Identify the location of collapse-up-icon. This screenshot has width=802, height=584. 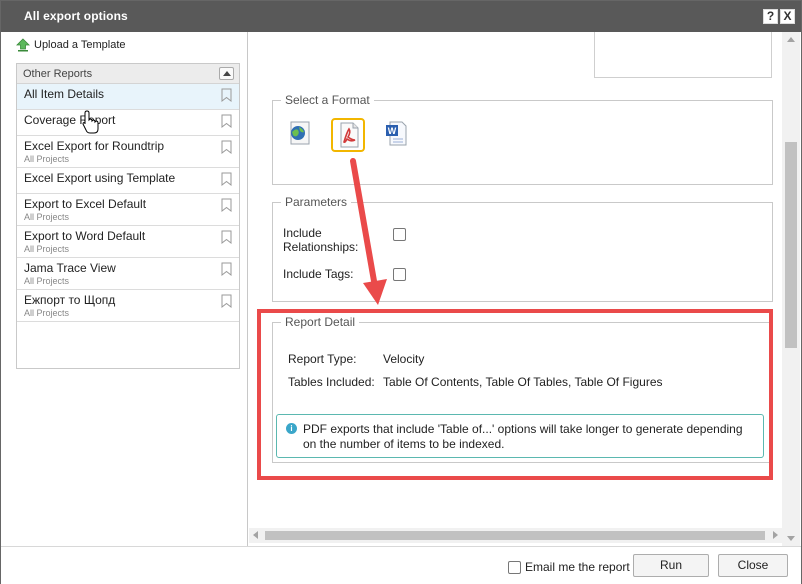
(226, 73).